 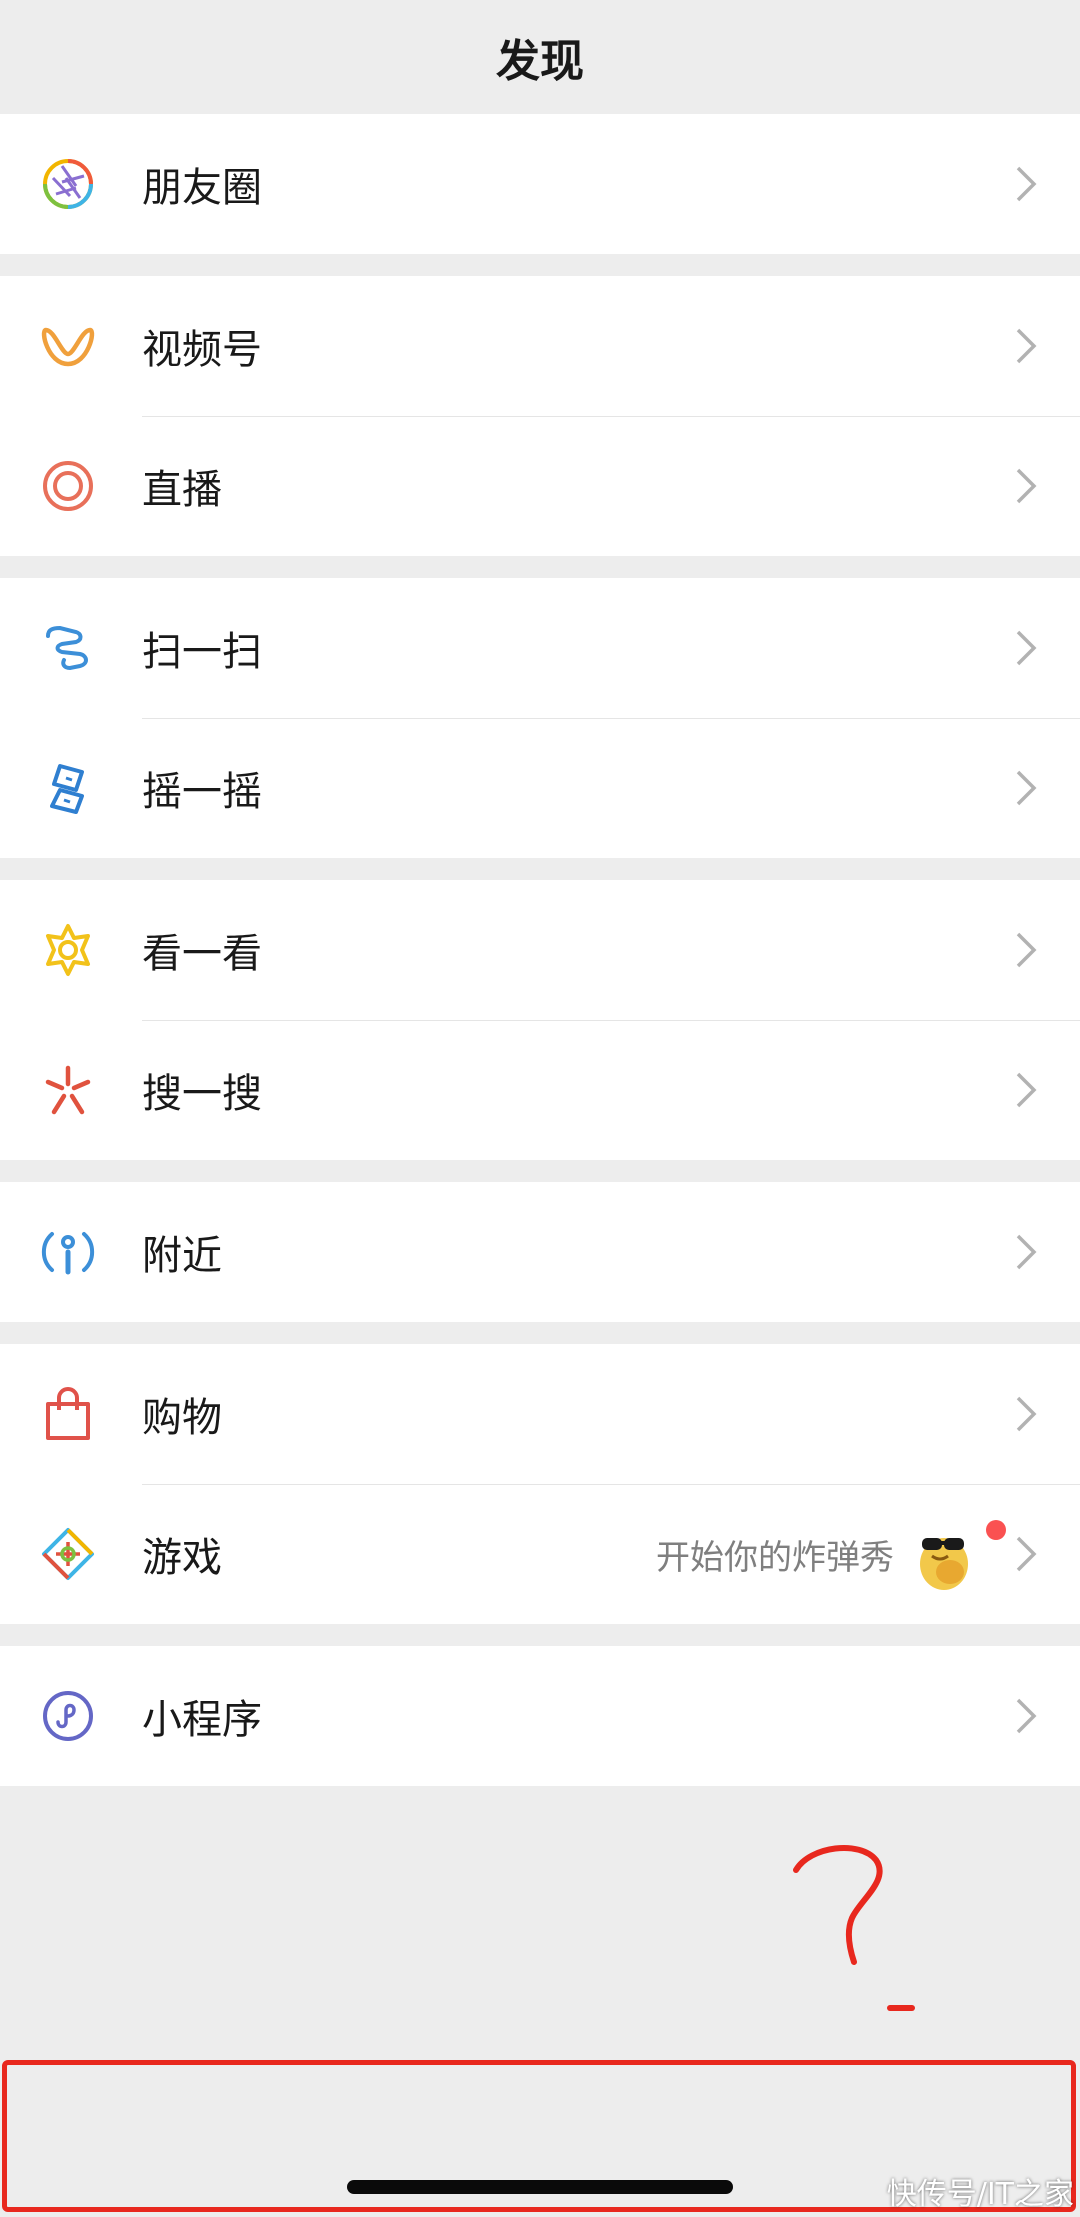 I want to click on menu-item-moments: 朋友圈, so click(x=540, y=184).